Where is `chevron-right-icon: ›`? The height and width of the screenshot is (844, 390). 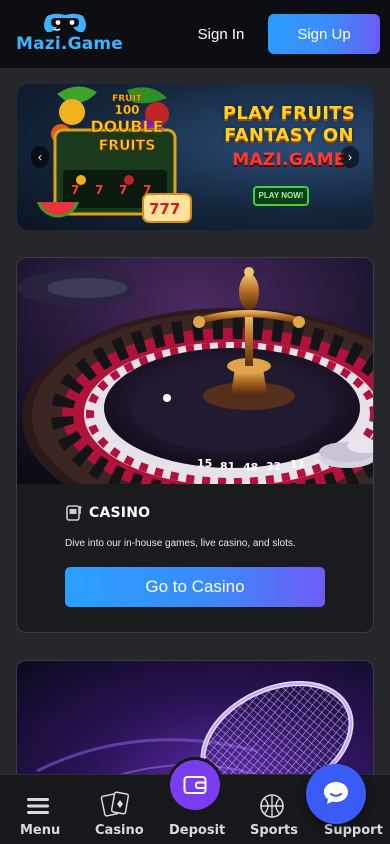
chevron-right-icon: › is located at coordinates (350, 157).